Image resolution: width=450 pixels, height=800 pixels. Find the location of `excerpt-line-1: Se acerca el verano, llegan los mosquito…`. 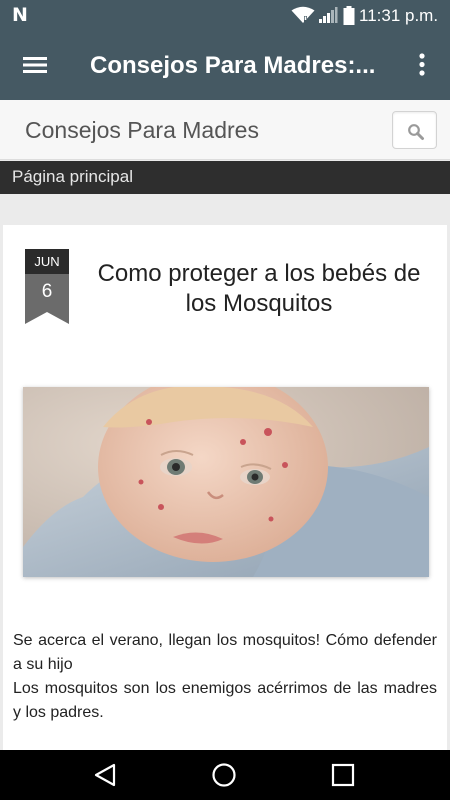

excerpt-line-1: Se acerca el verano, llegan los mosquito… is located at coordinates (225, 652).